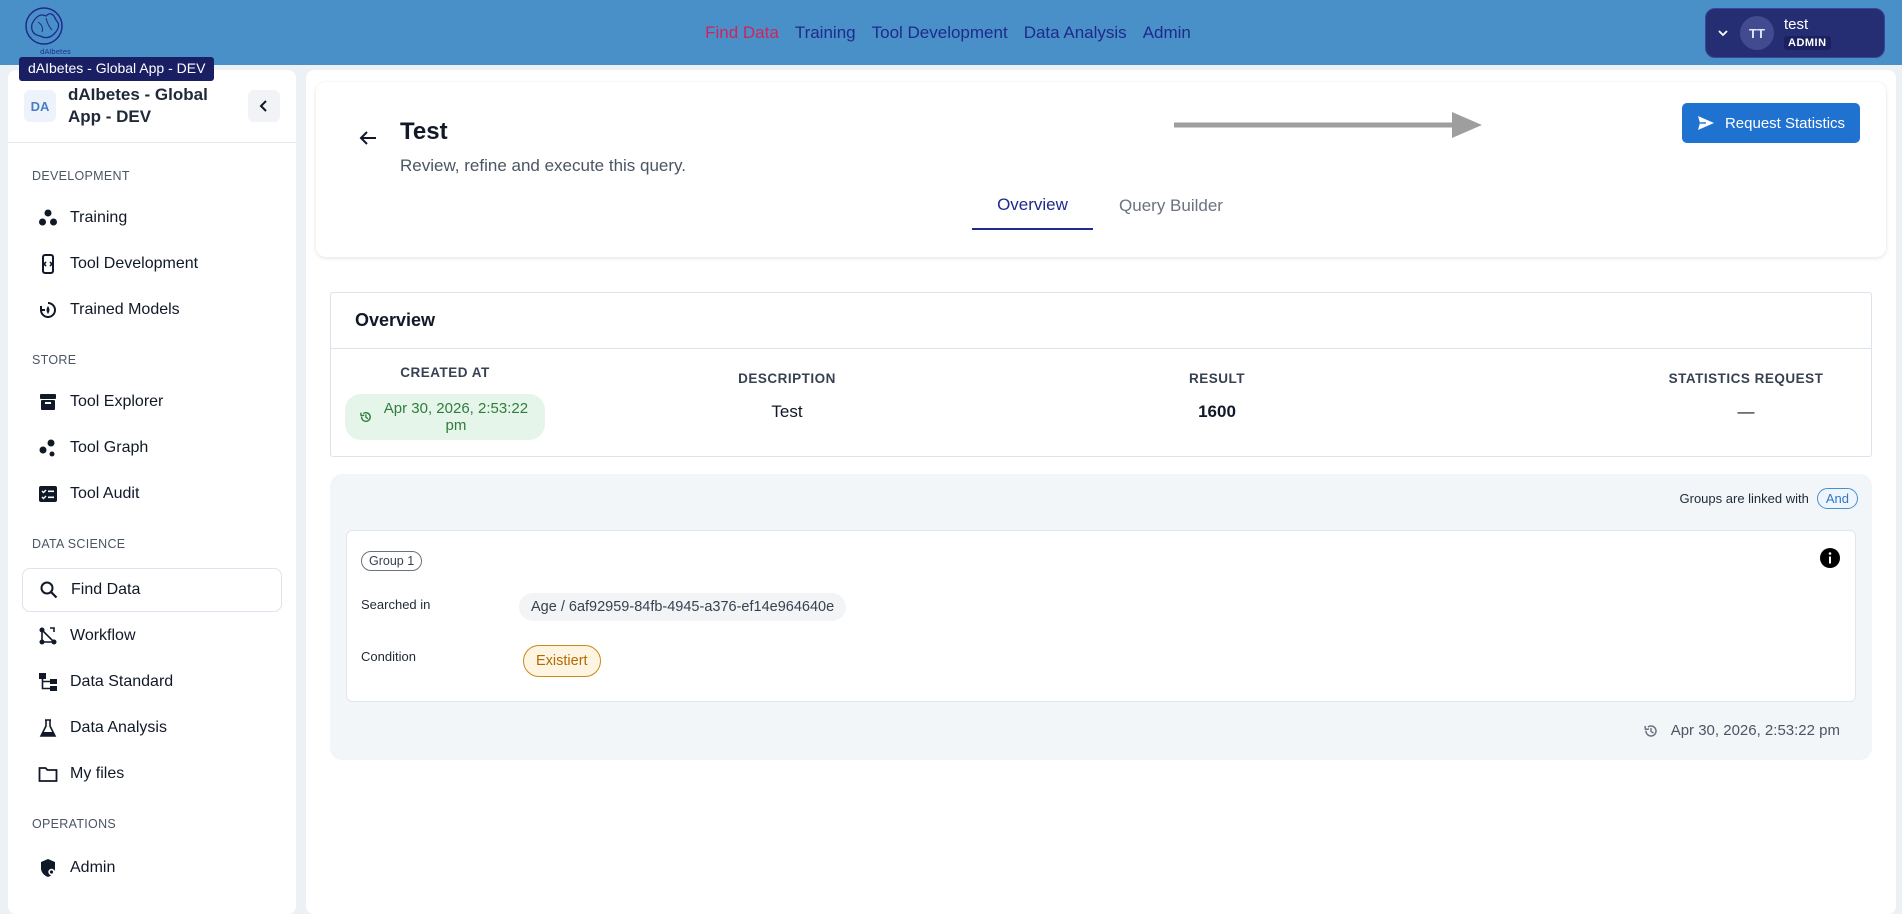 The image size is (1902, 914). Describe the element at coordinates (396, 604) in the screenshot. I see `searched-in-label: Searched in` at that location.